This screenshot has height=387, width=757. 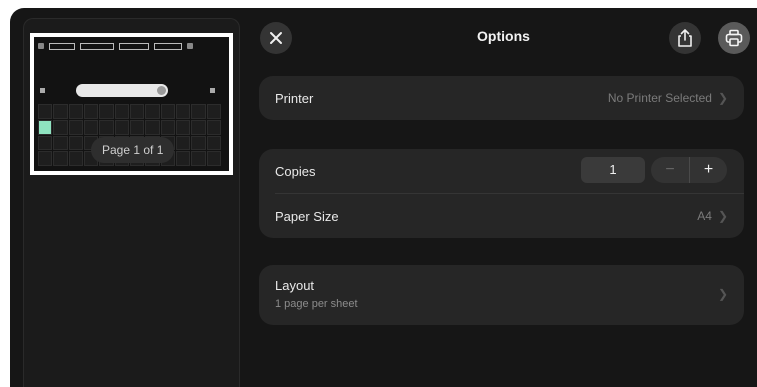 I want to click on paper-size-row: Paper Size A4 ❯, so click(x=501, y=216).